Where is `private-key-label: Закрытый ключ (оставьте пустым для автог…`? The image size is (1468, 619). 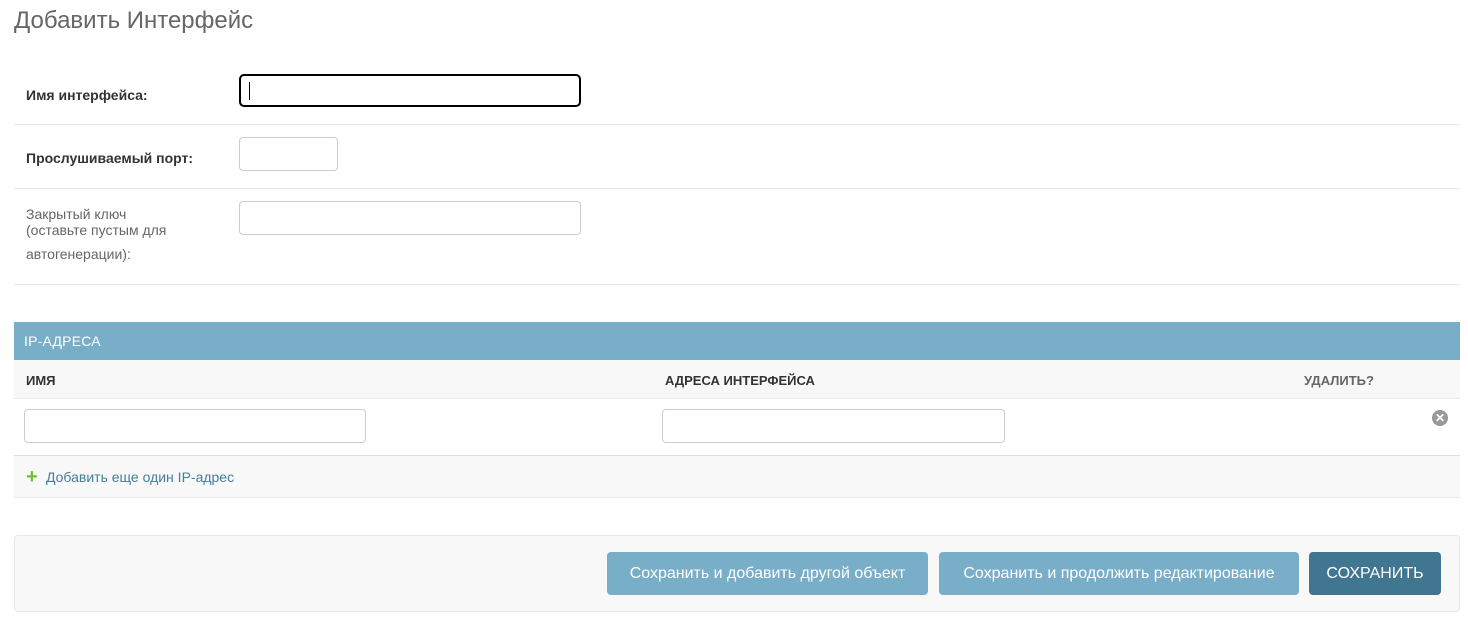 private-key-label: Закрытый ключ (оставьте пустым для автог… is located at coordinates (121, 234).